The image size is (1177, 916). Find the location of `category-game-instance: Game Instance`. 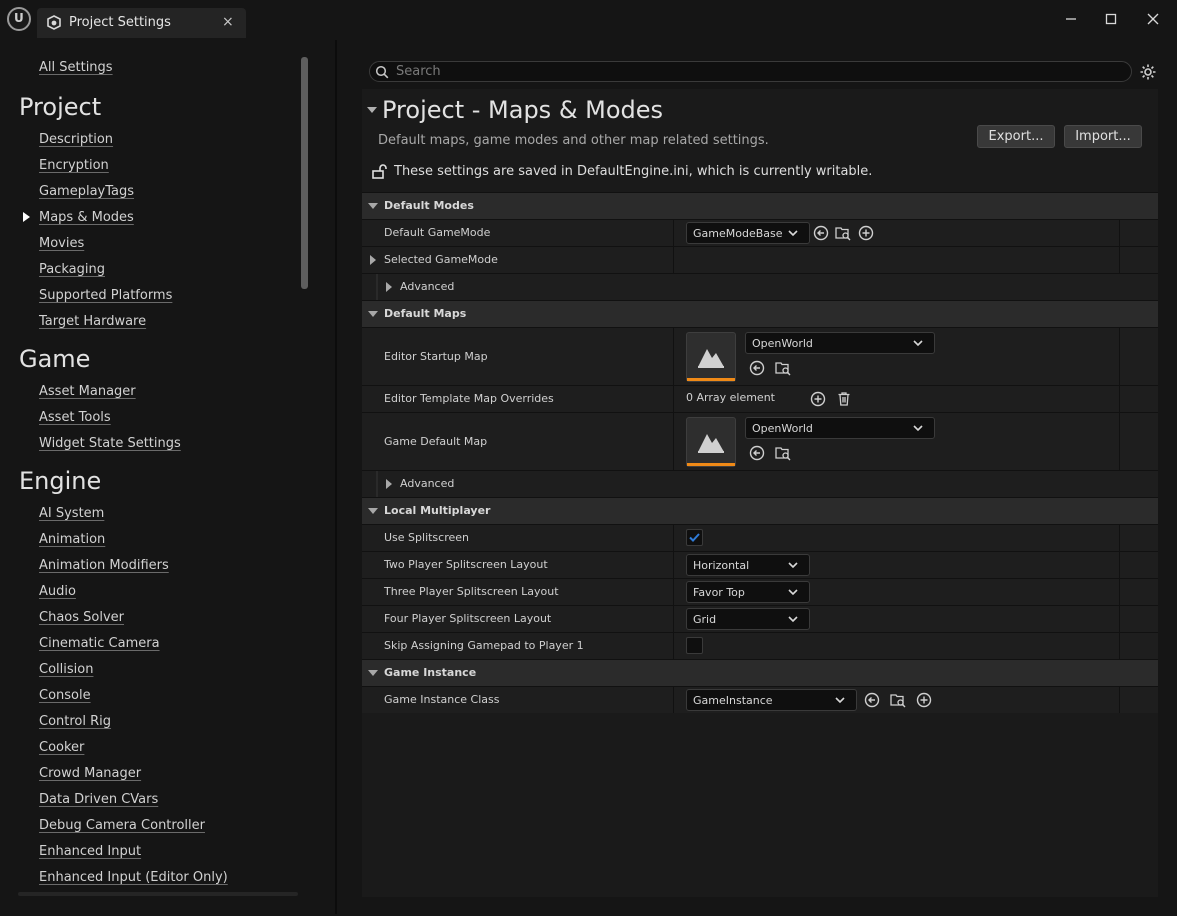

category-game-instance: Game Instance is located at coordinates (760, 672).